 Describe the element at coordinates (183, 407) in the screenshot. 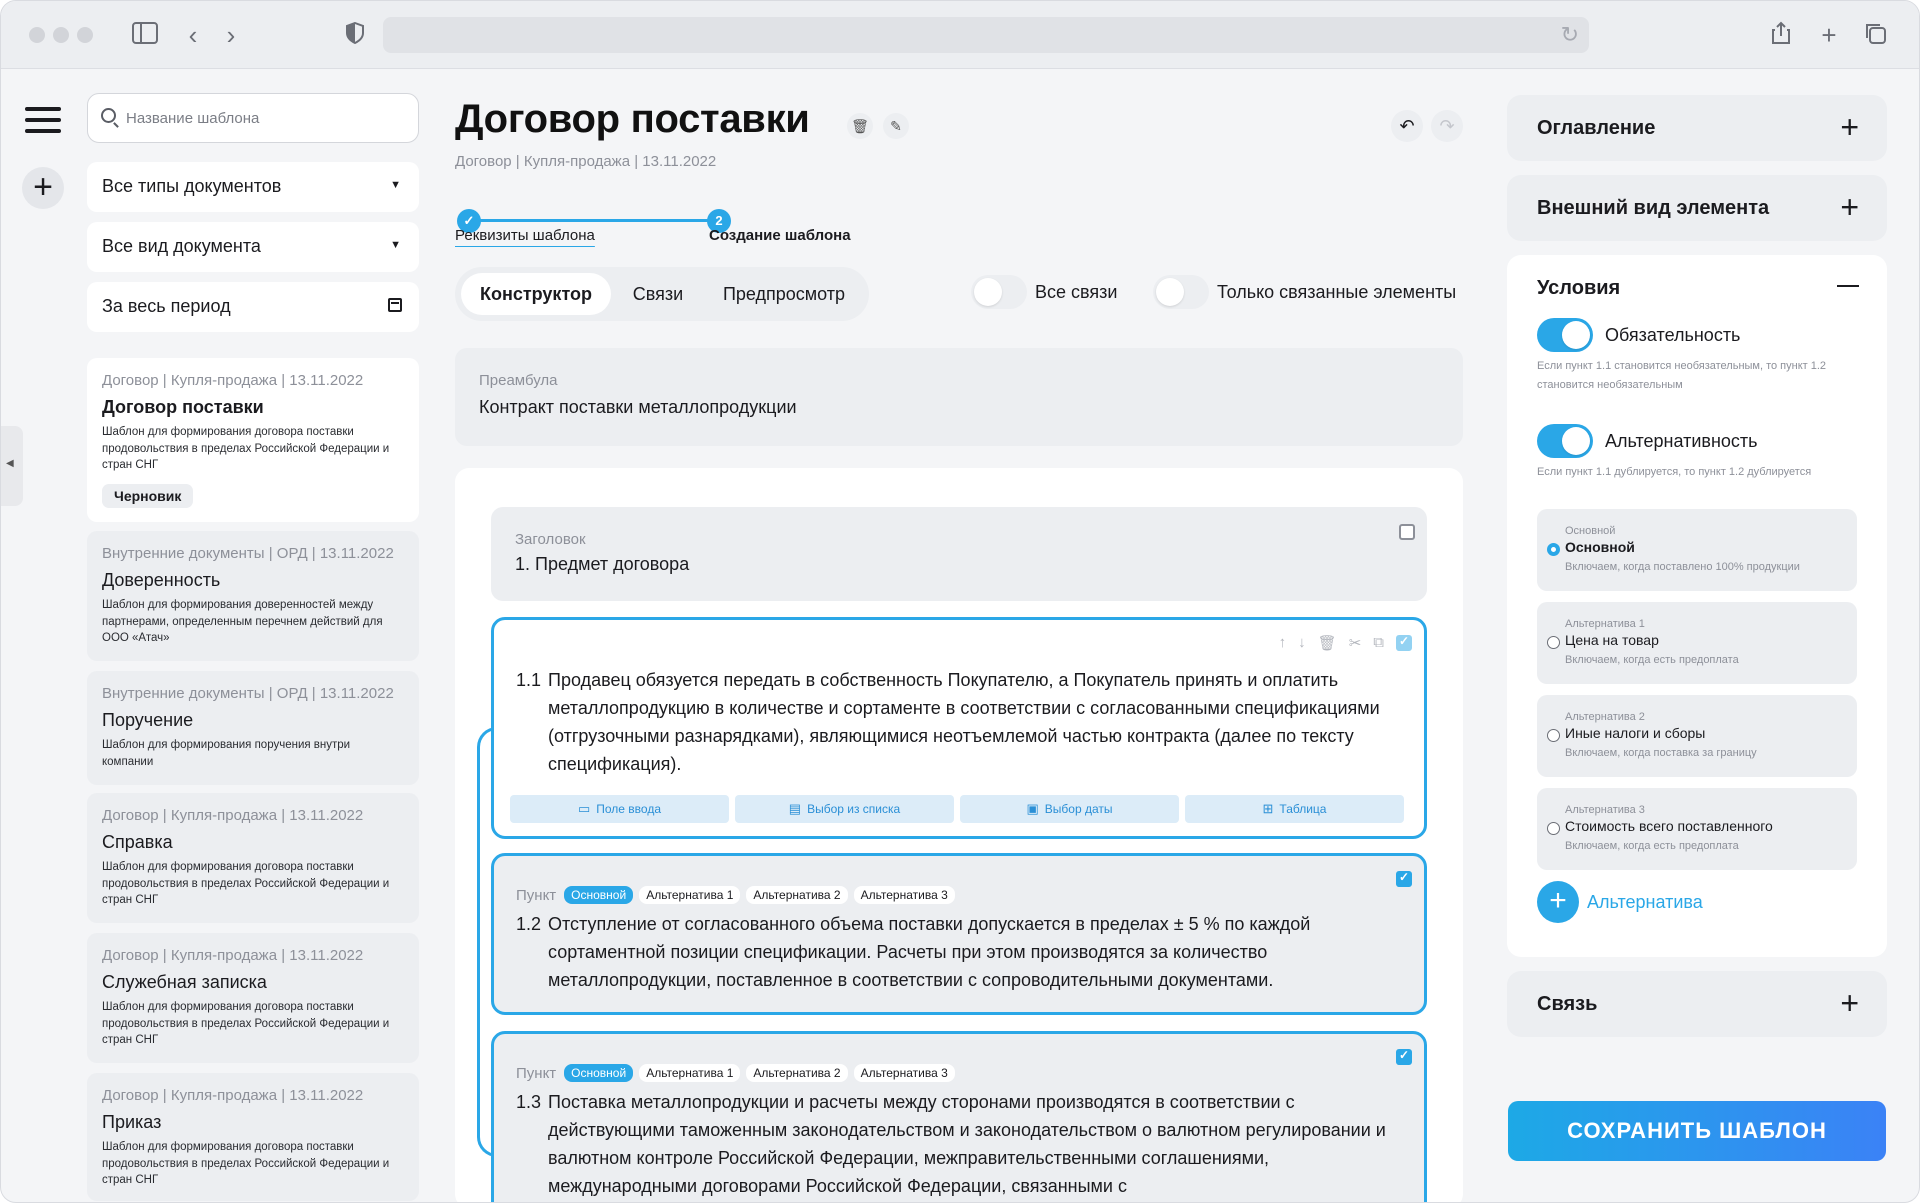

I see `template-title: Договор поставки` at that location.